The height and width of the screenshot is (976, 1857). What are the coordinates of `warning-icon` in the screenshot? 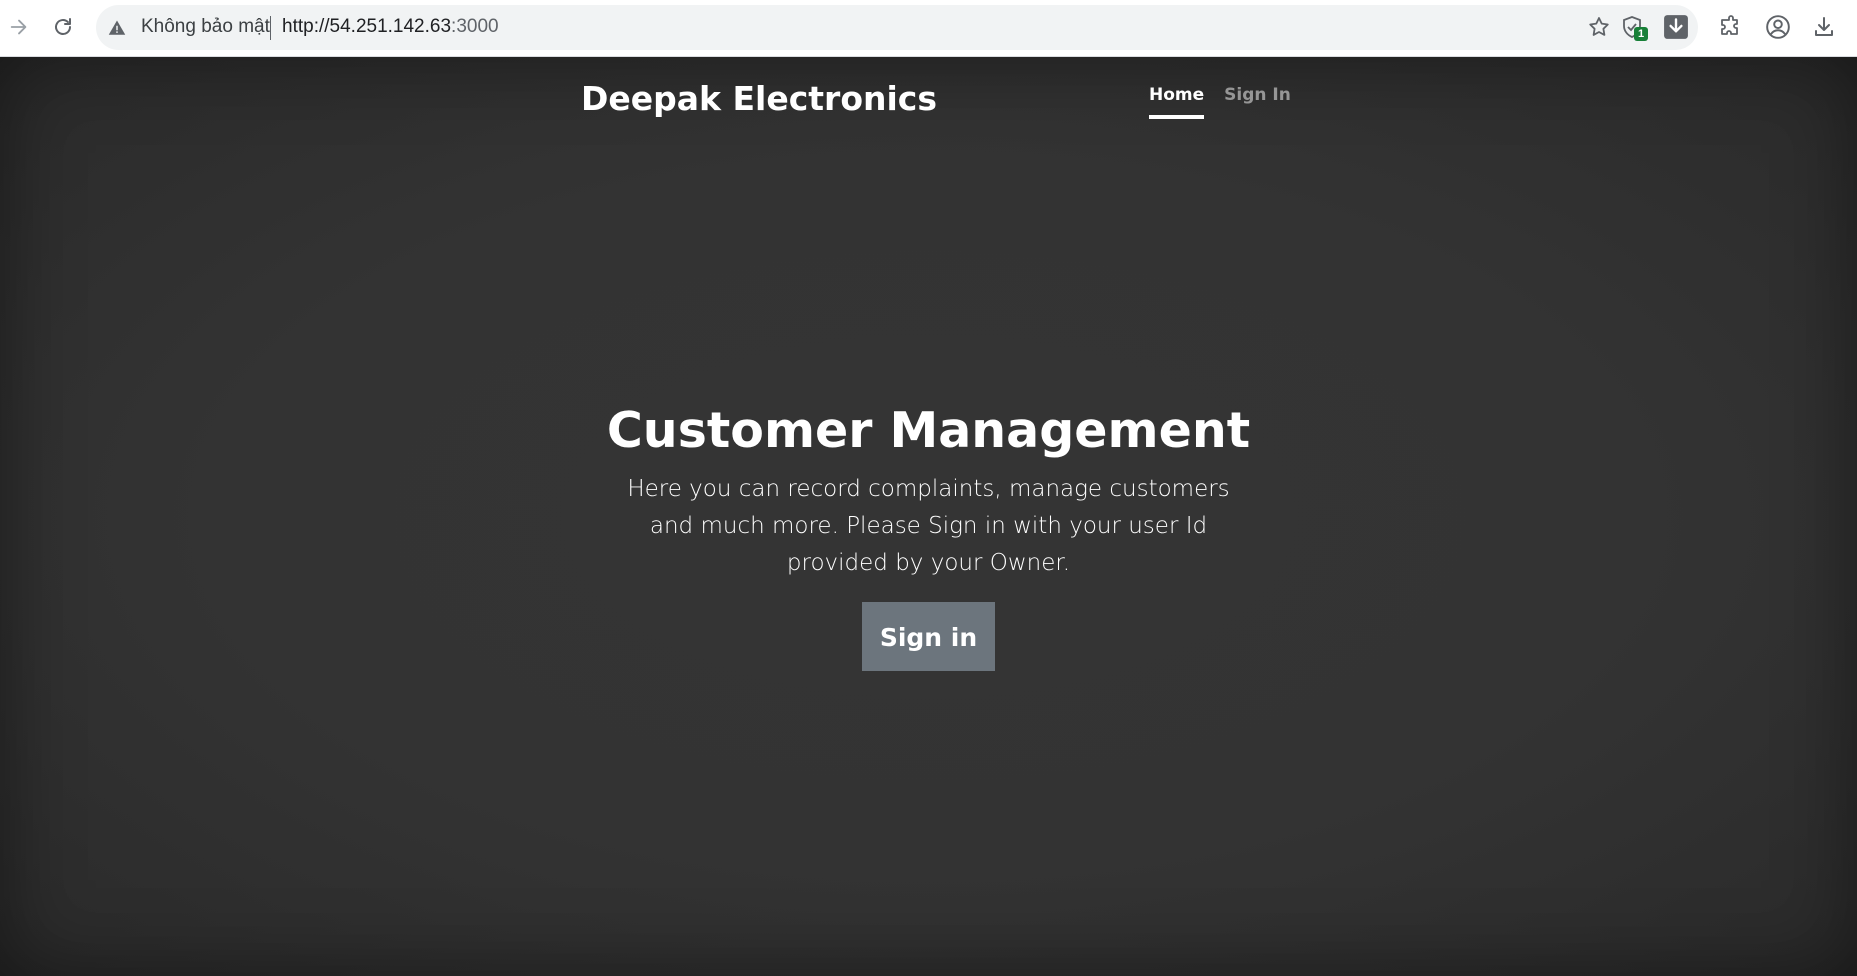 It's located at (117, 28).